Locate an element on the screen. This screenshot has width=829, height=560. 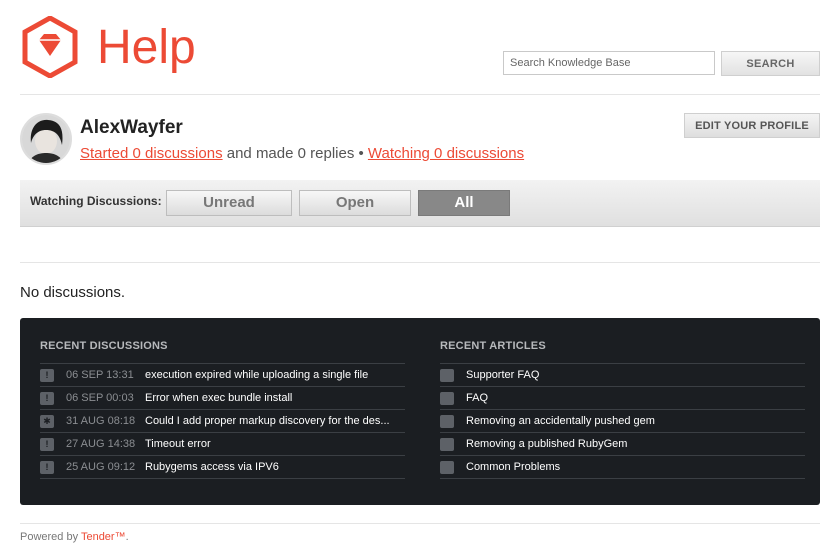
item-date: 06 SEP 00:03 is located at coordinates (100, 398).